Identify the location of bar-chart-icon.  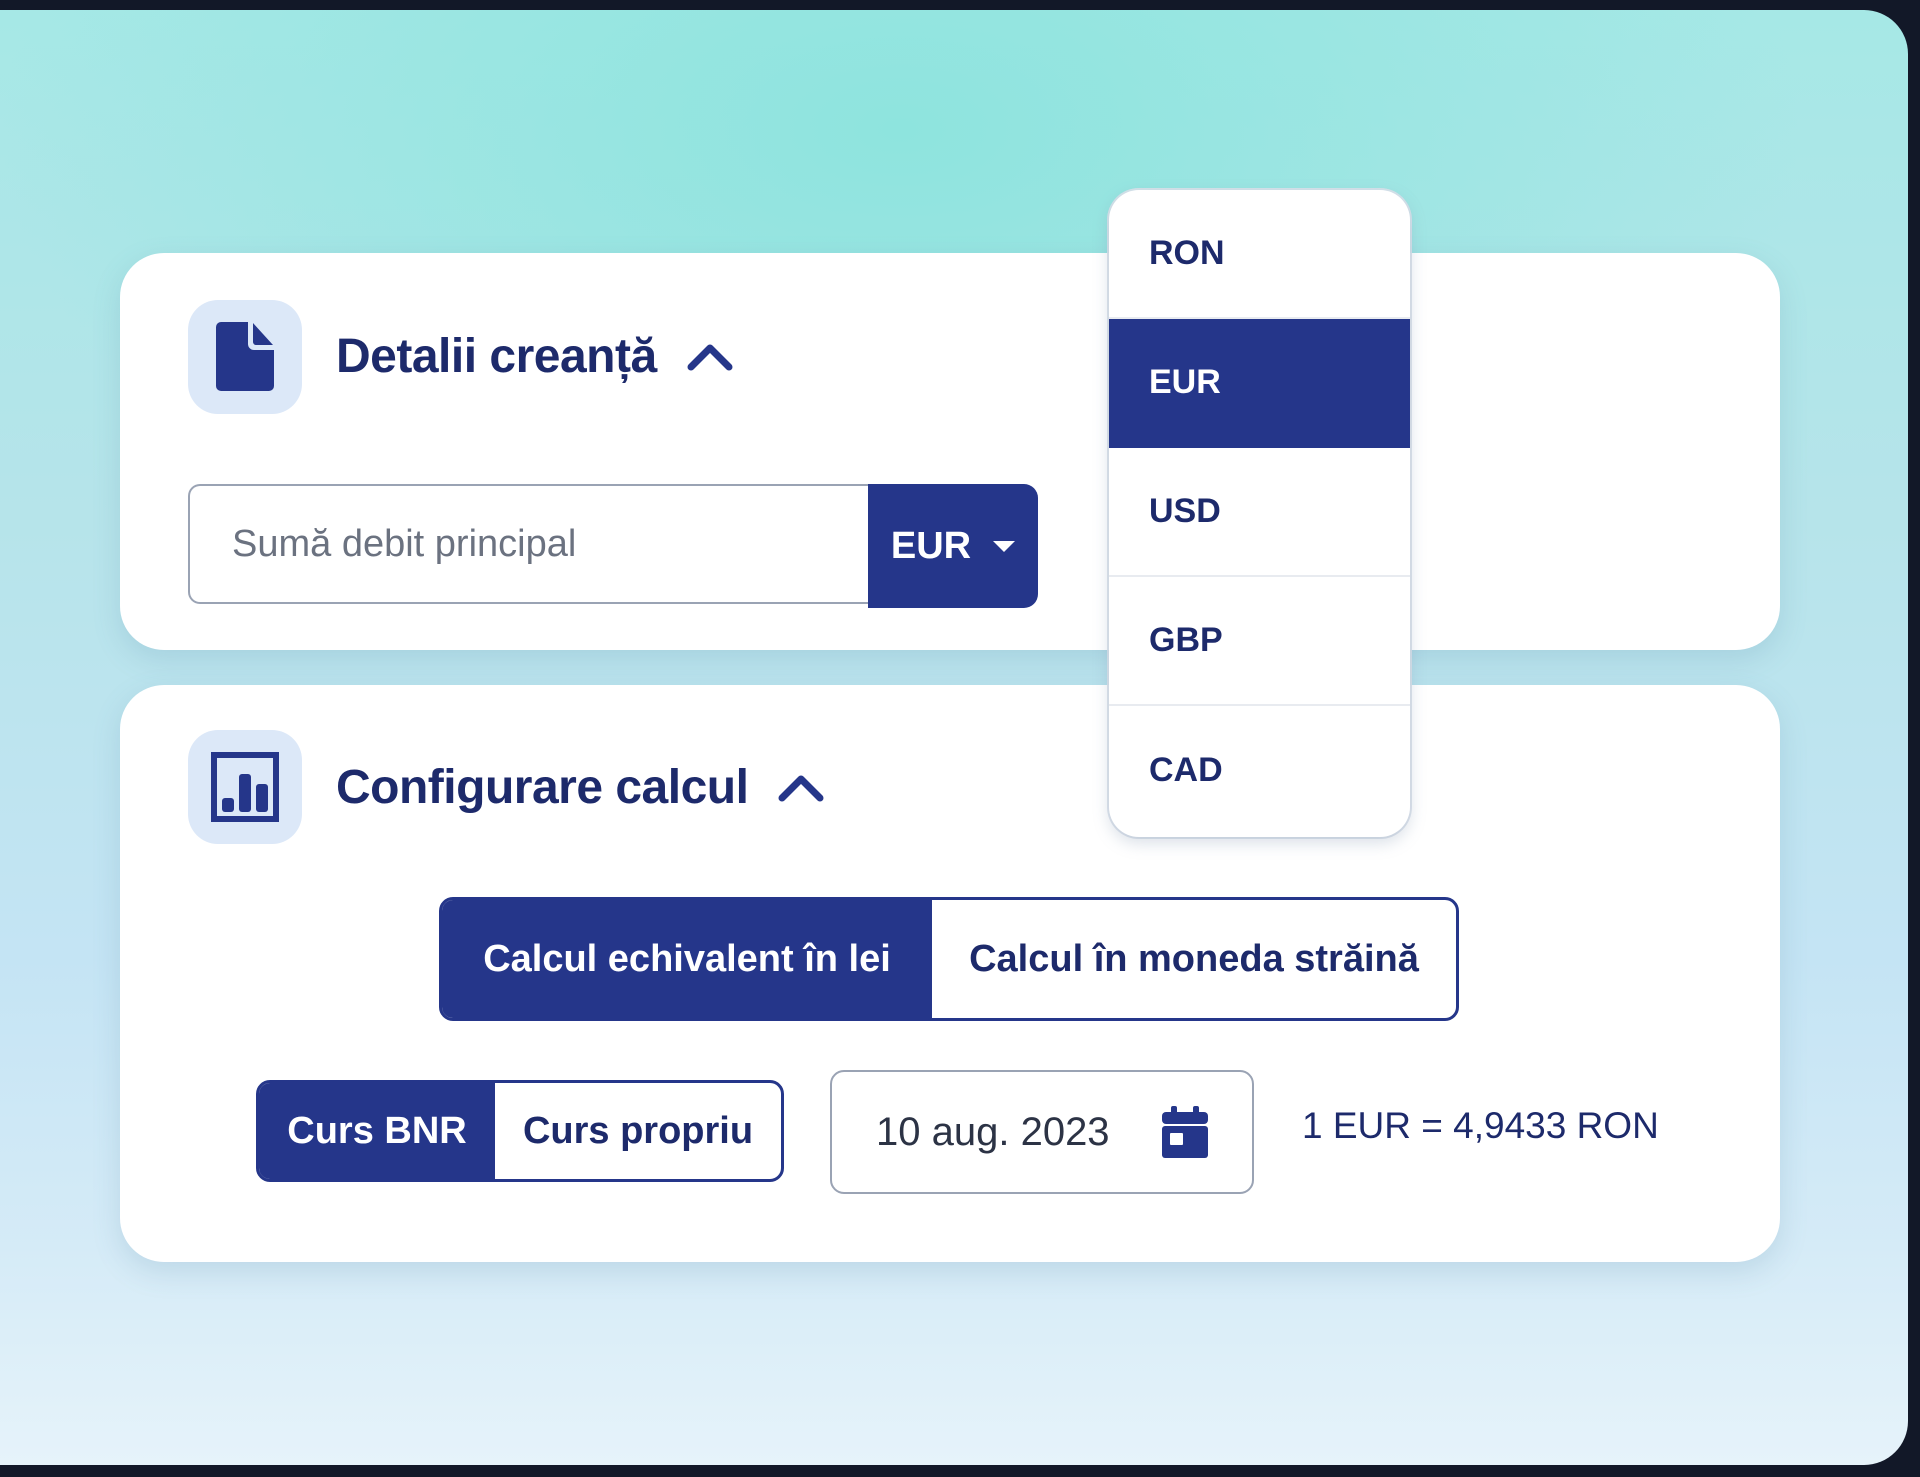
(245, 787).